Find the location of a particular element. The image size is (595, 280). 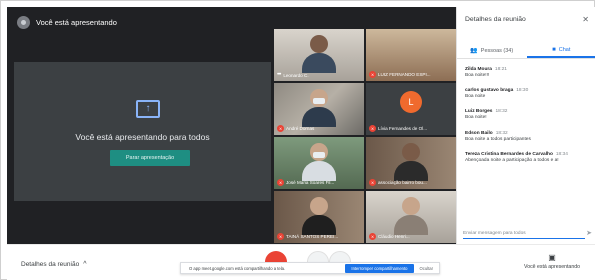

present-screen-icon: ↑ is located at coordinates (148, 109).